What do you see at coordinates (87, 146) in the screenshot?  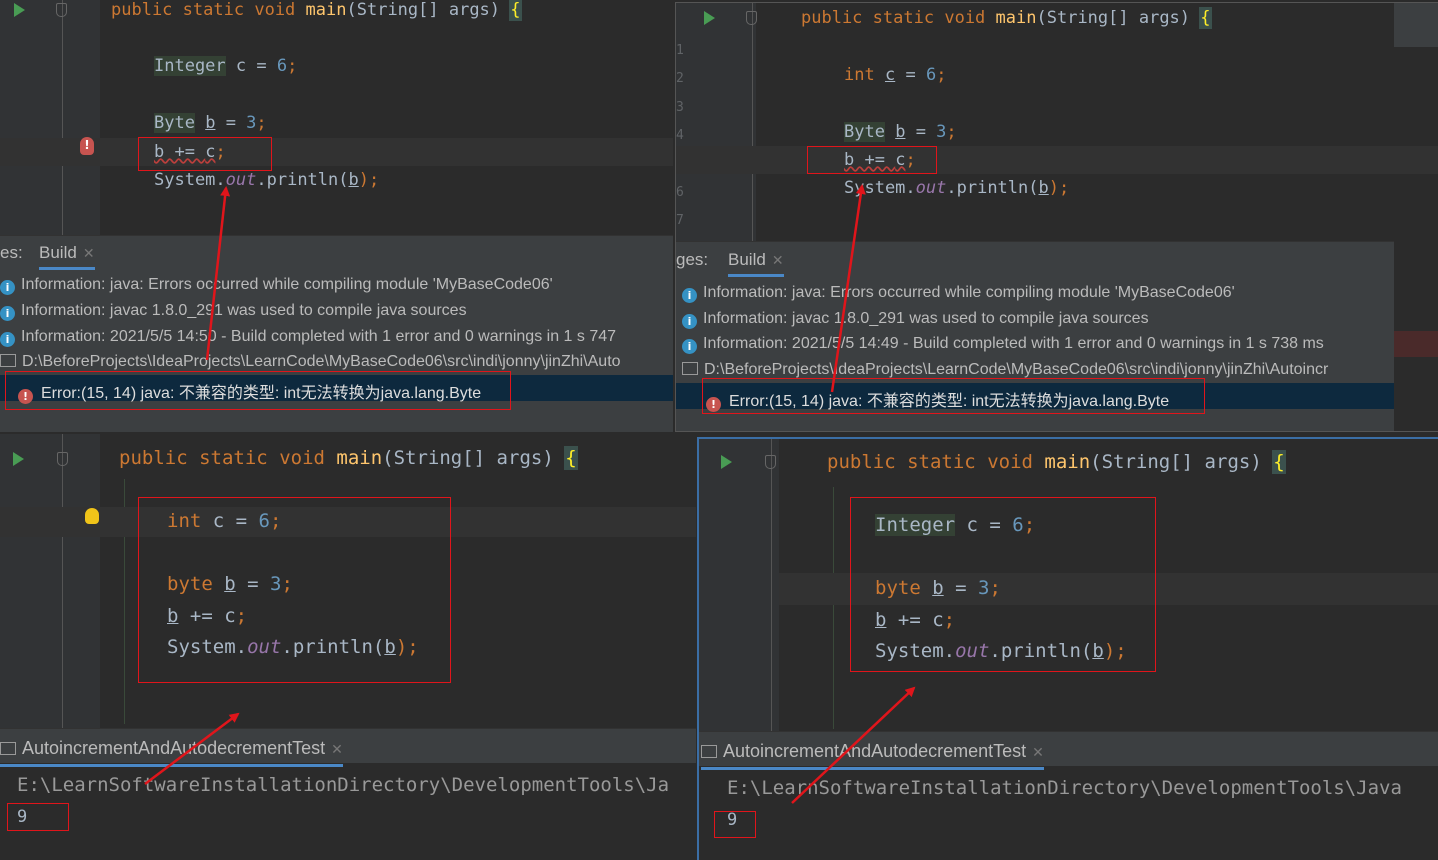 I see `error-bulb-icon: !` at bounding box center [87, 146].